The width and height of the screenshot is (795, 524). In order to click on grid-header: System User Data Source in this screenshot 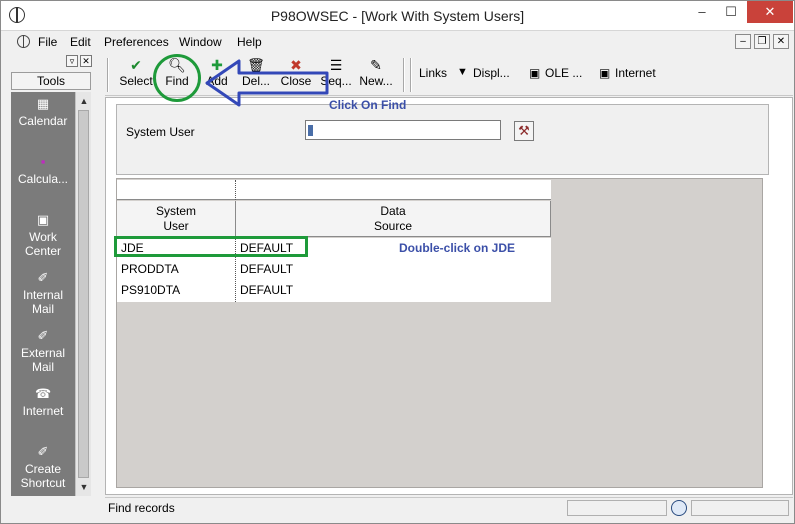, I will do `click(334, 219)`.